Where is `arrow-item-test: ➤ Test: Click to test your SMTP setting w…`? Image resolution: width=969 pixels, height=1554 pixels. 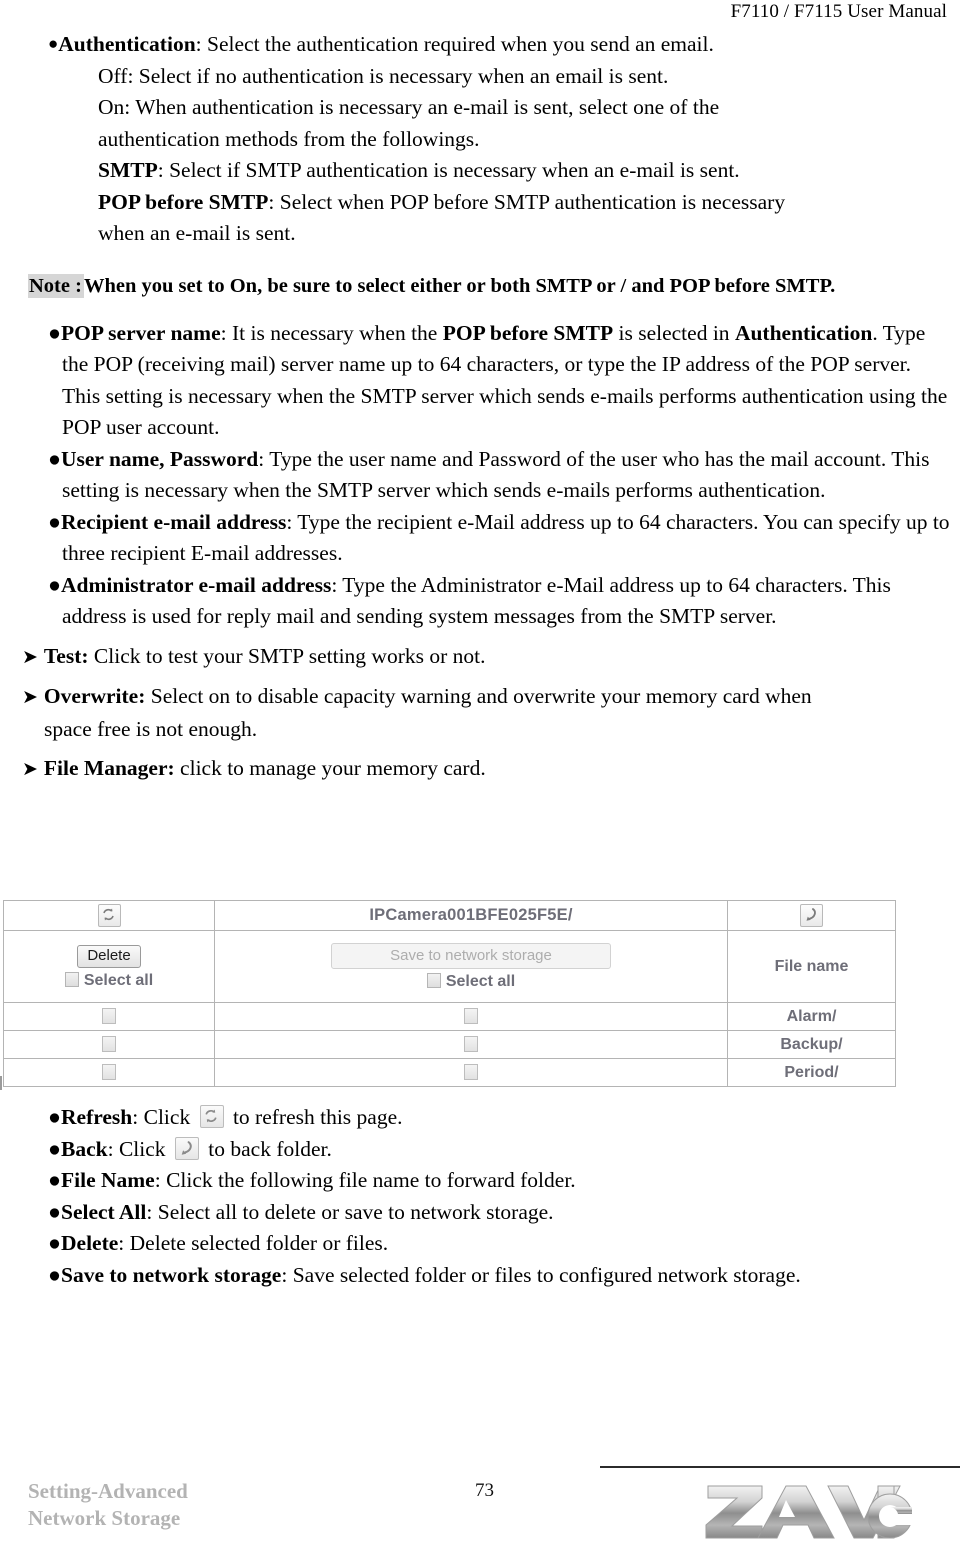 arrow-item-test: ➤ Test: Click to test your SMTP setting w… is located at coordinates (488, 657).